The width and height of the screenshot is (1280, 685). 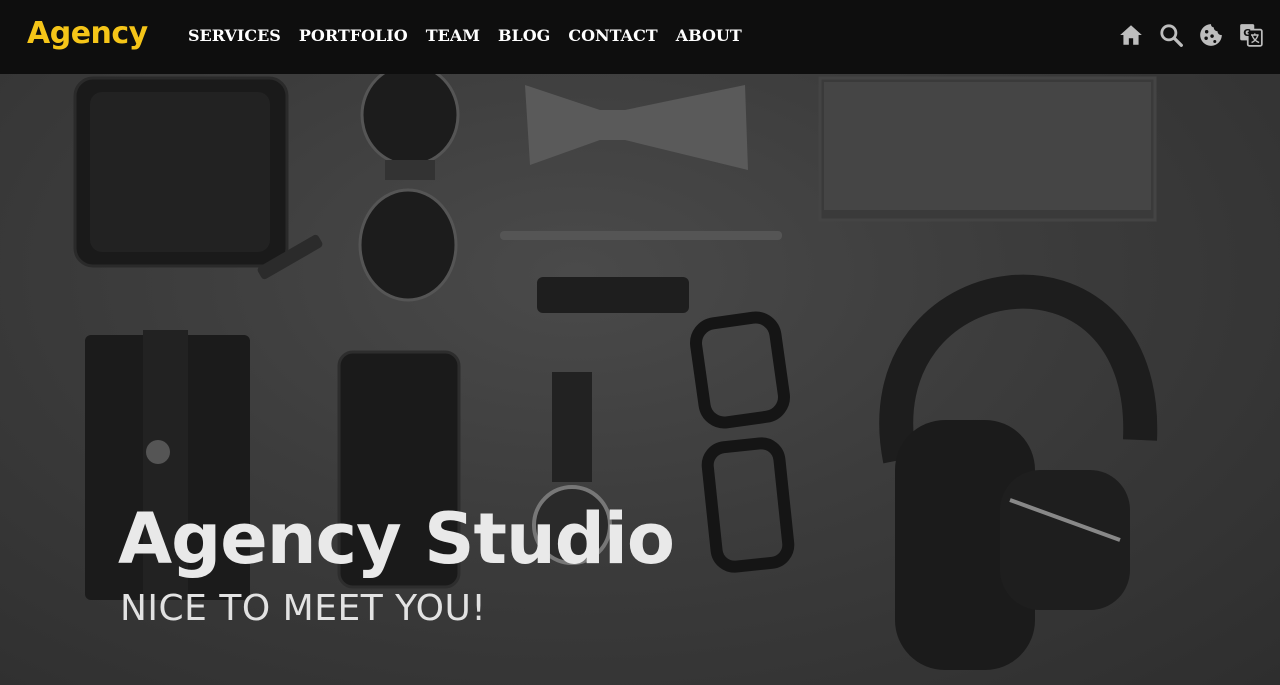 I want to click on search-icon, so click(x=1171, y=35).